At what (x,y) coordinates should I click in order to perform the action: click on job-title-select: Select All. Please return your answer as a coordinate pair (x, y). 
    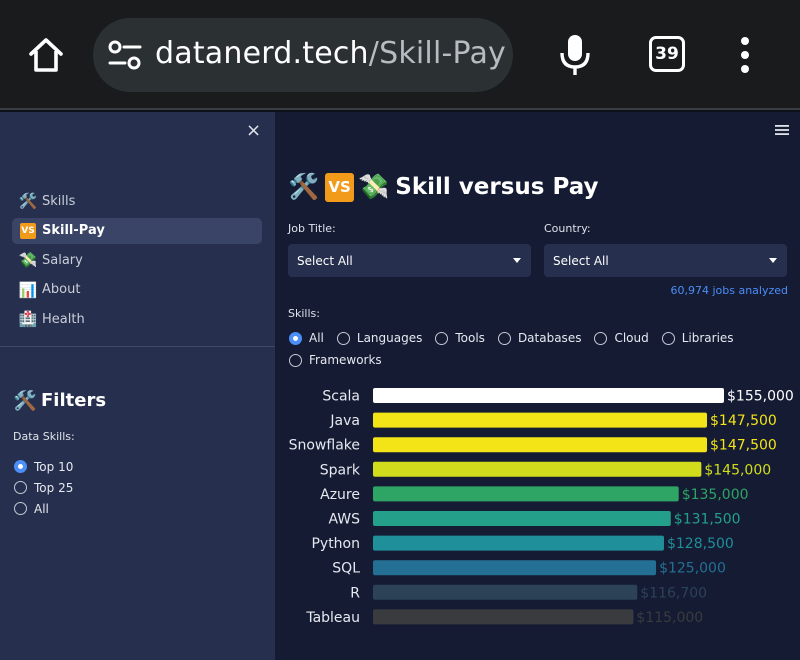
    Looking at the image, I should click on (409, 260).